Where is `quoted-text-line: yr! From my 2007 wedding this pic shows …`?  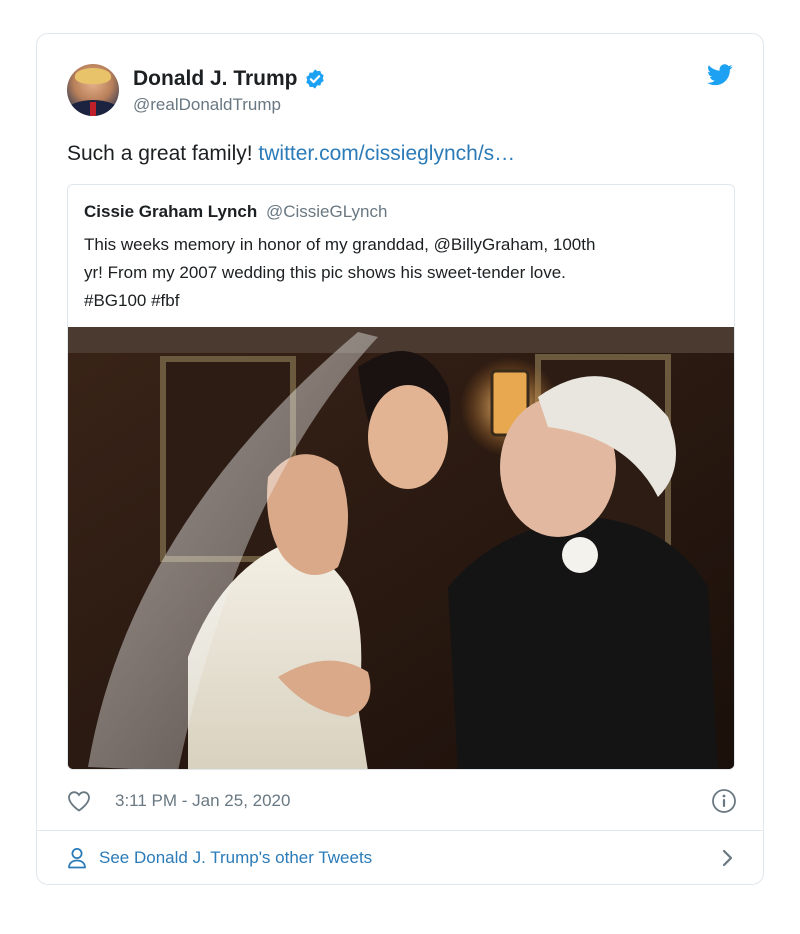
quoted-text-line: yr! From my 2007 wedding this pic shows … is located at coordinates (325, 272).